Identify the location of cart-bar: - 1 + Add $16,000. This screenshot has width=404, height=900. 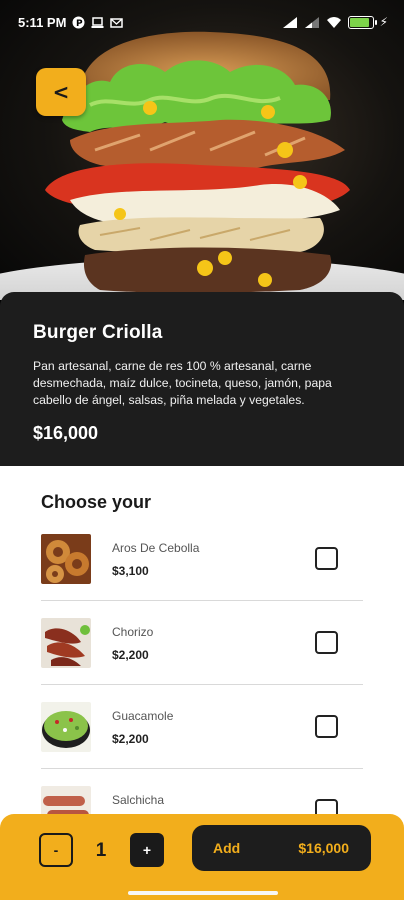
(202, 857).